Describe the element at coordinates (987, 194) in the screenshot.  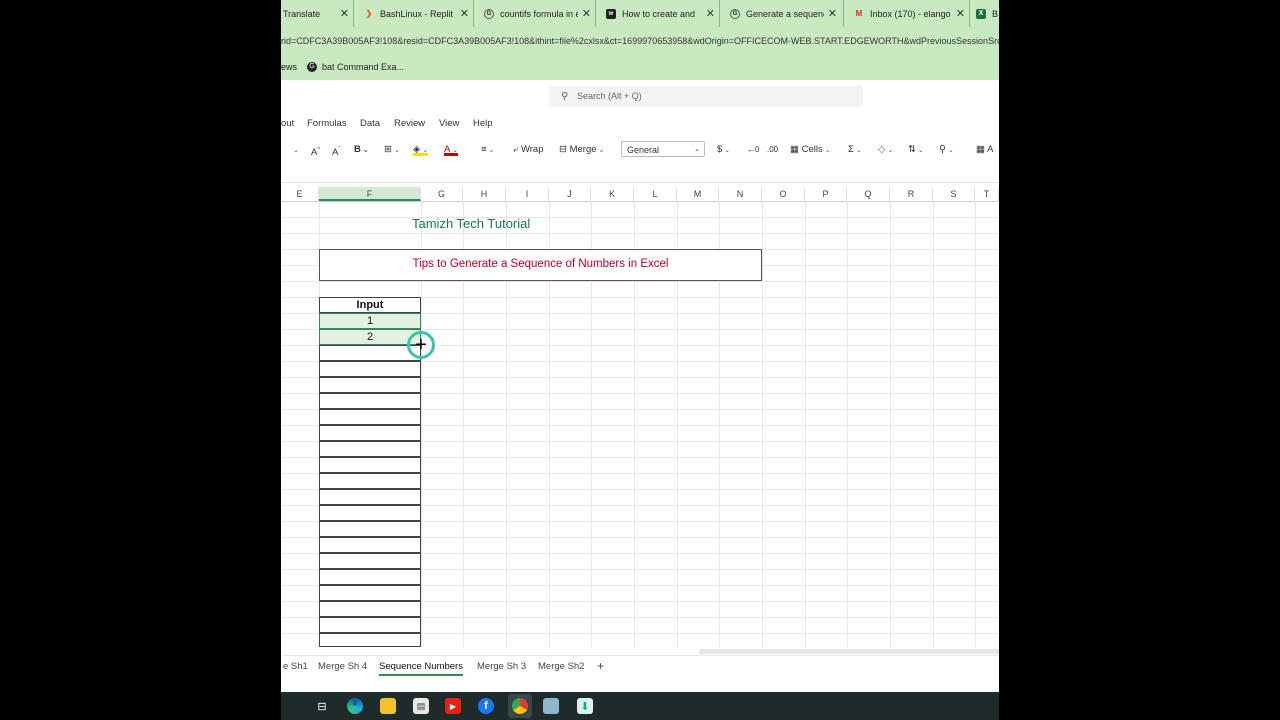
I see `column-header-t: T` at that location.